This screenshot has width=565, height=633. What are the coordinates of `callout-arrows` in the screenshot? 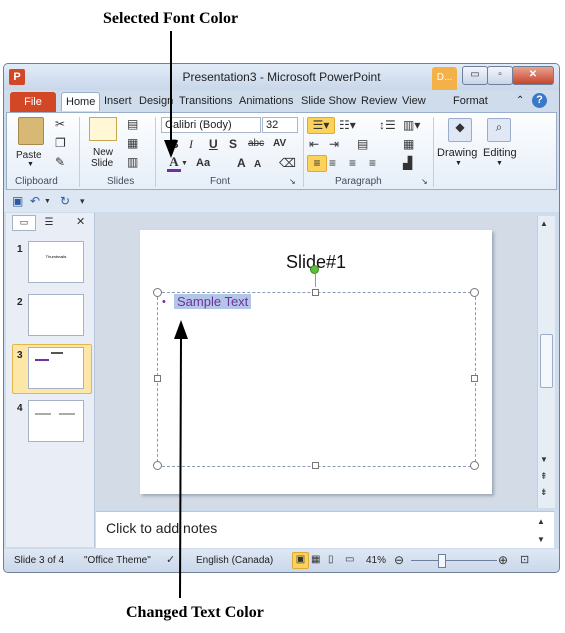 It's located at (176, 315).